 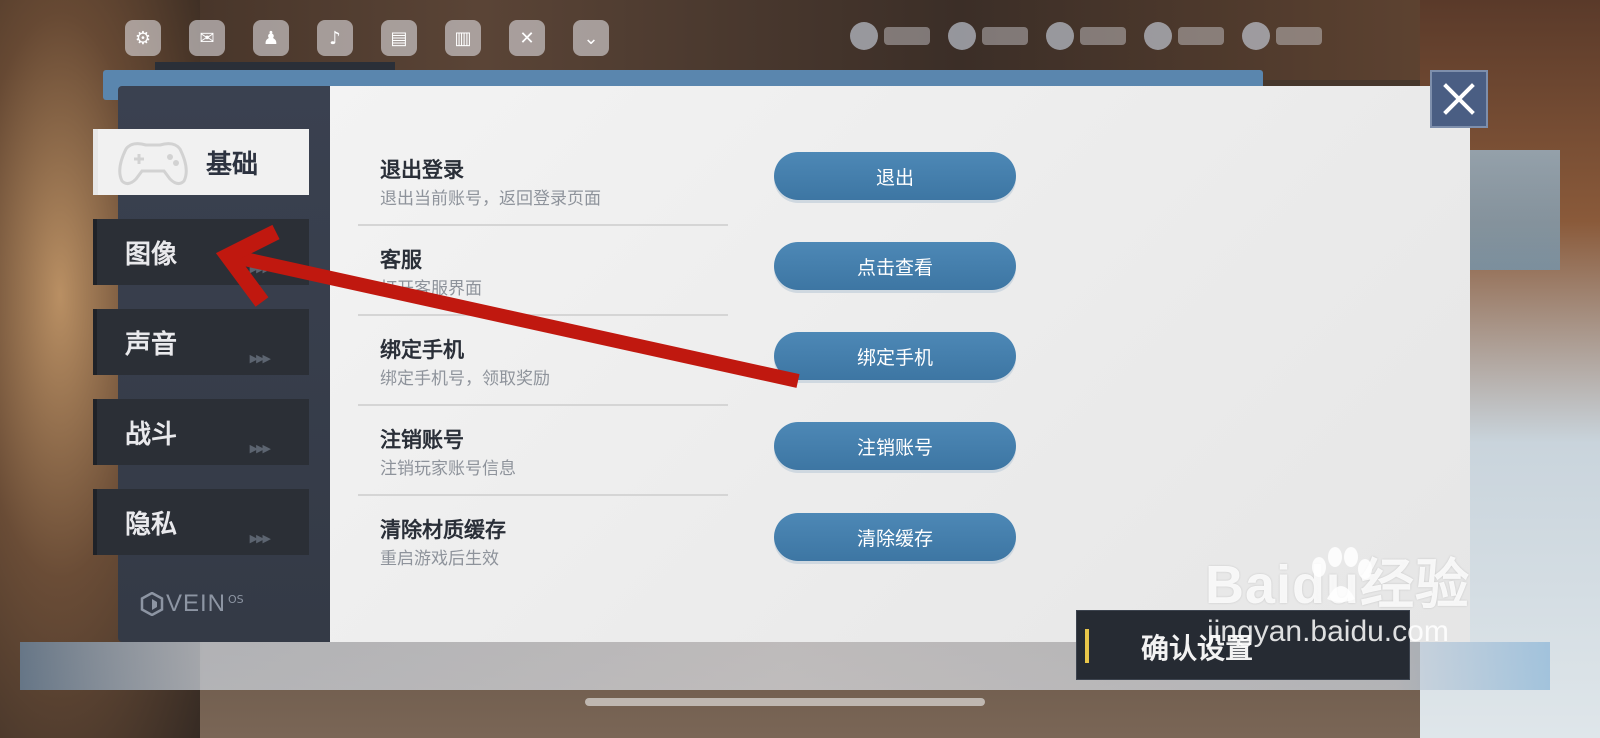 I want to click on setting-row-support: 客服 打开客服界面, so click(x=543, y=271).